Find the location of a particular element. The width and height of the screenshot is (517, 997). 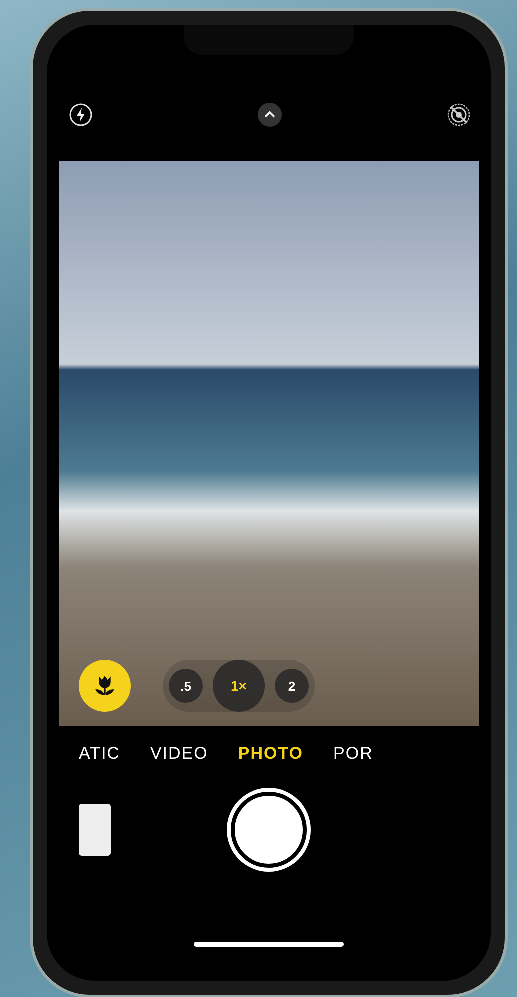

mode-tab: POR is located at coordinates (354, 754).